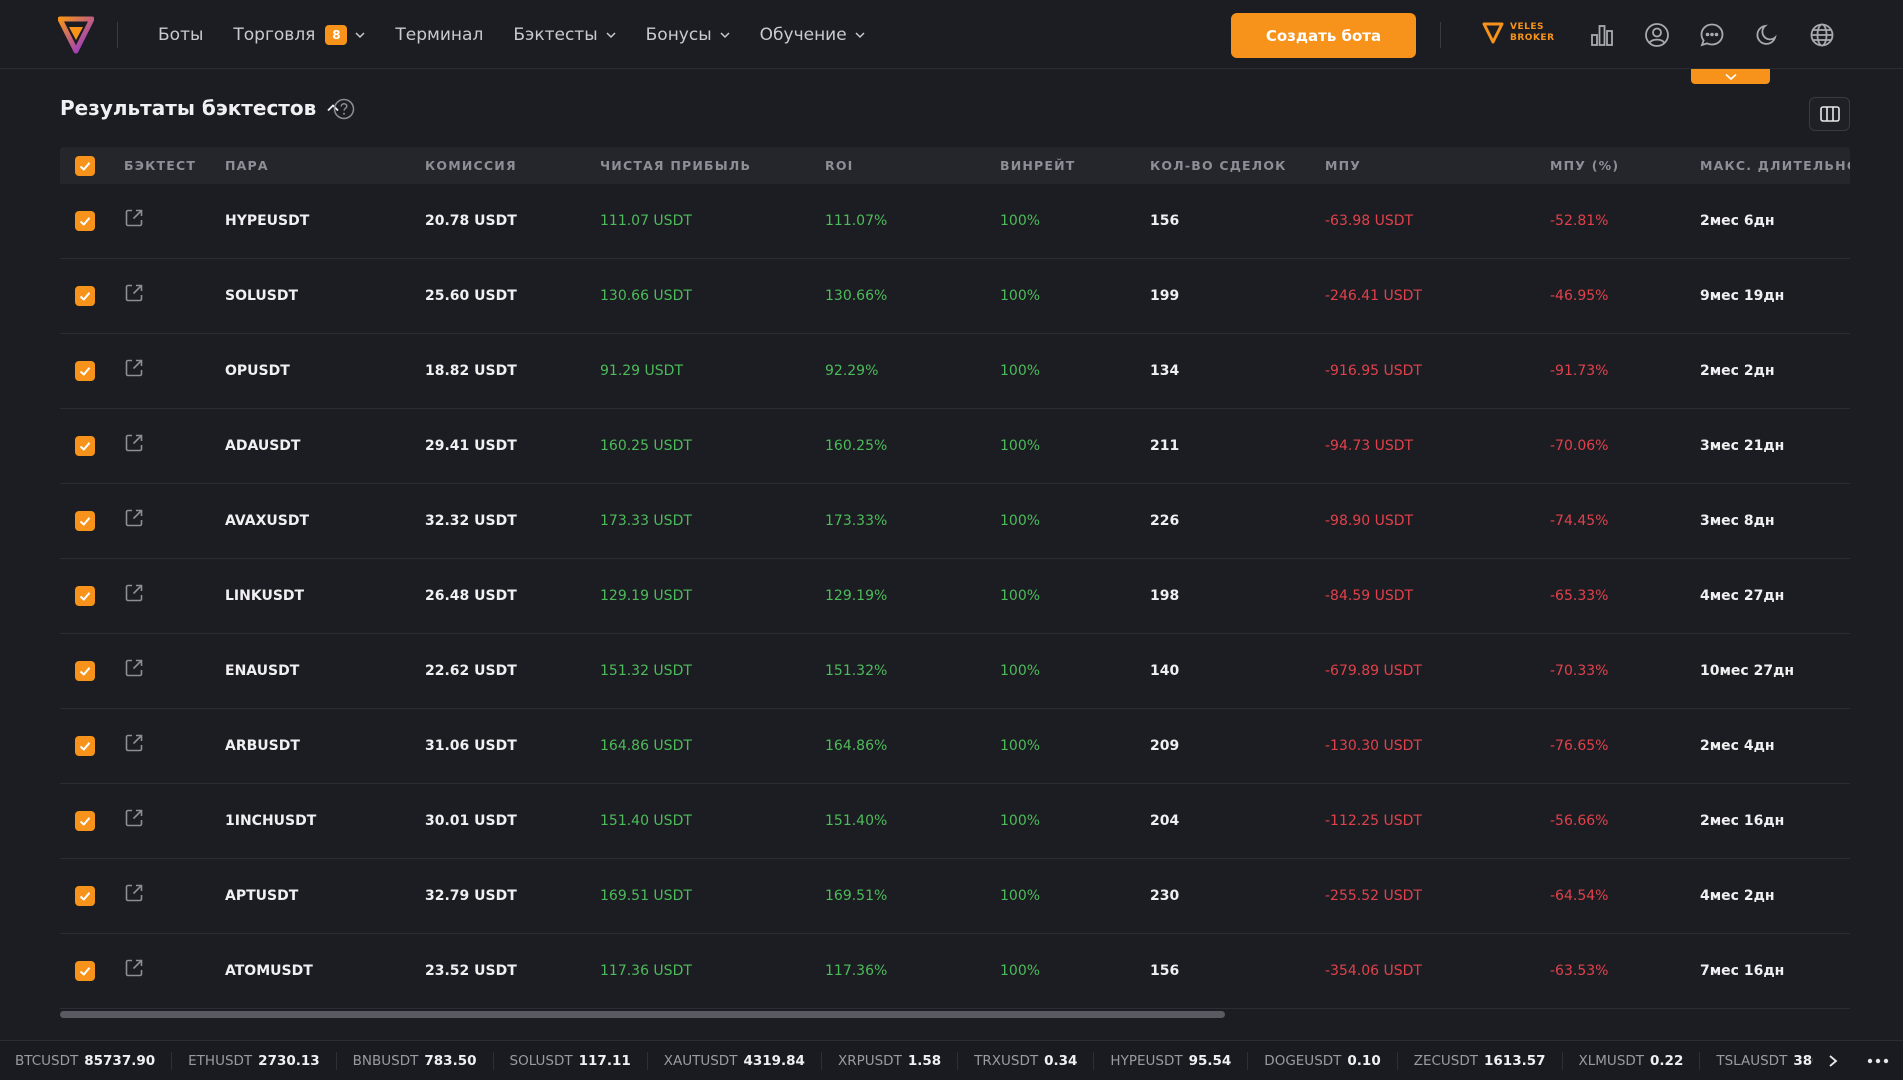  What do you see at coordinates (188, 108) in the screenshot?
I see `section-title-text: Результаты бэктестов` at bounding box center [188, 108].